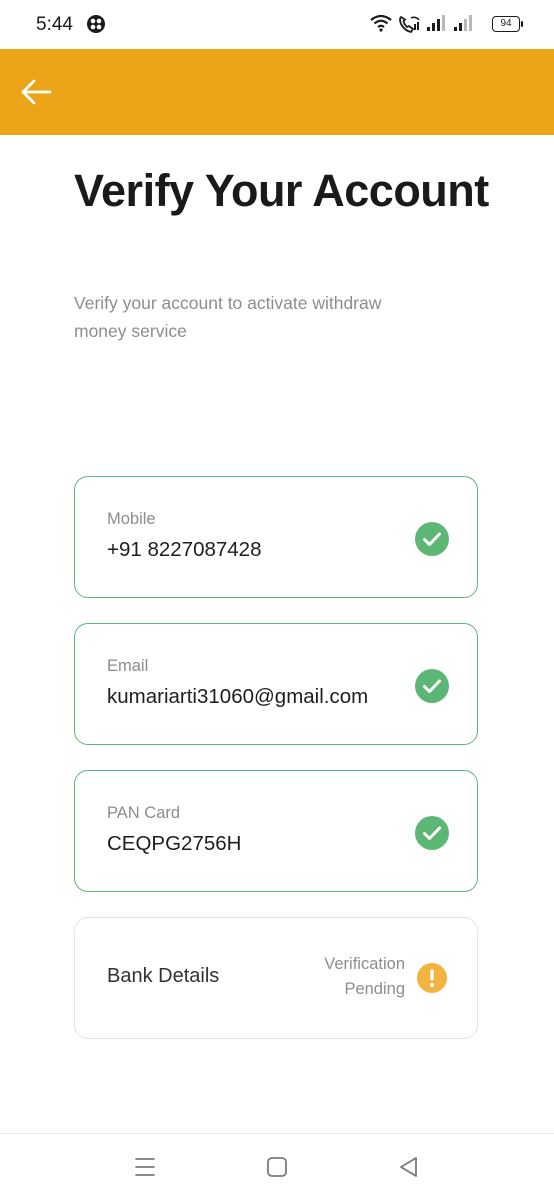 The width and height of the screenshot is (554, 1201). I want to click on app-notification-icon, so click(96, 24).